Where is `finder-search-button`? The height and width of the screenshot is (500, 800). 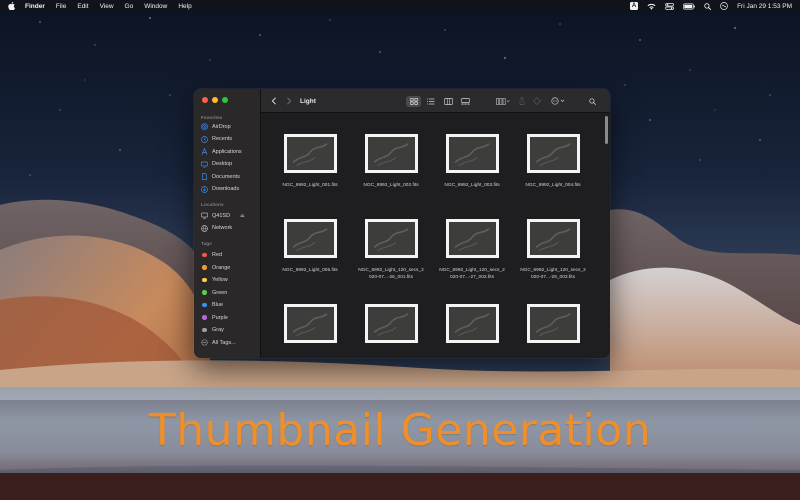
finder-search-button is located at coordinates (592, 101).